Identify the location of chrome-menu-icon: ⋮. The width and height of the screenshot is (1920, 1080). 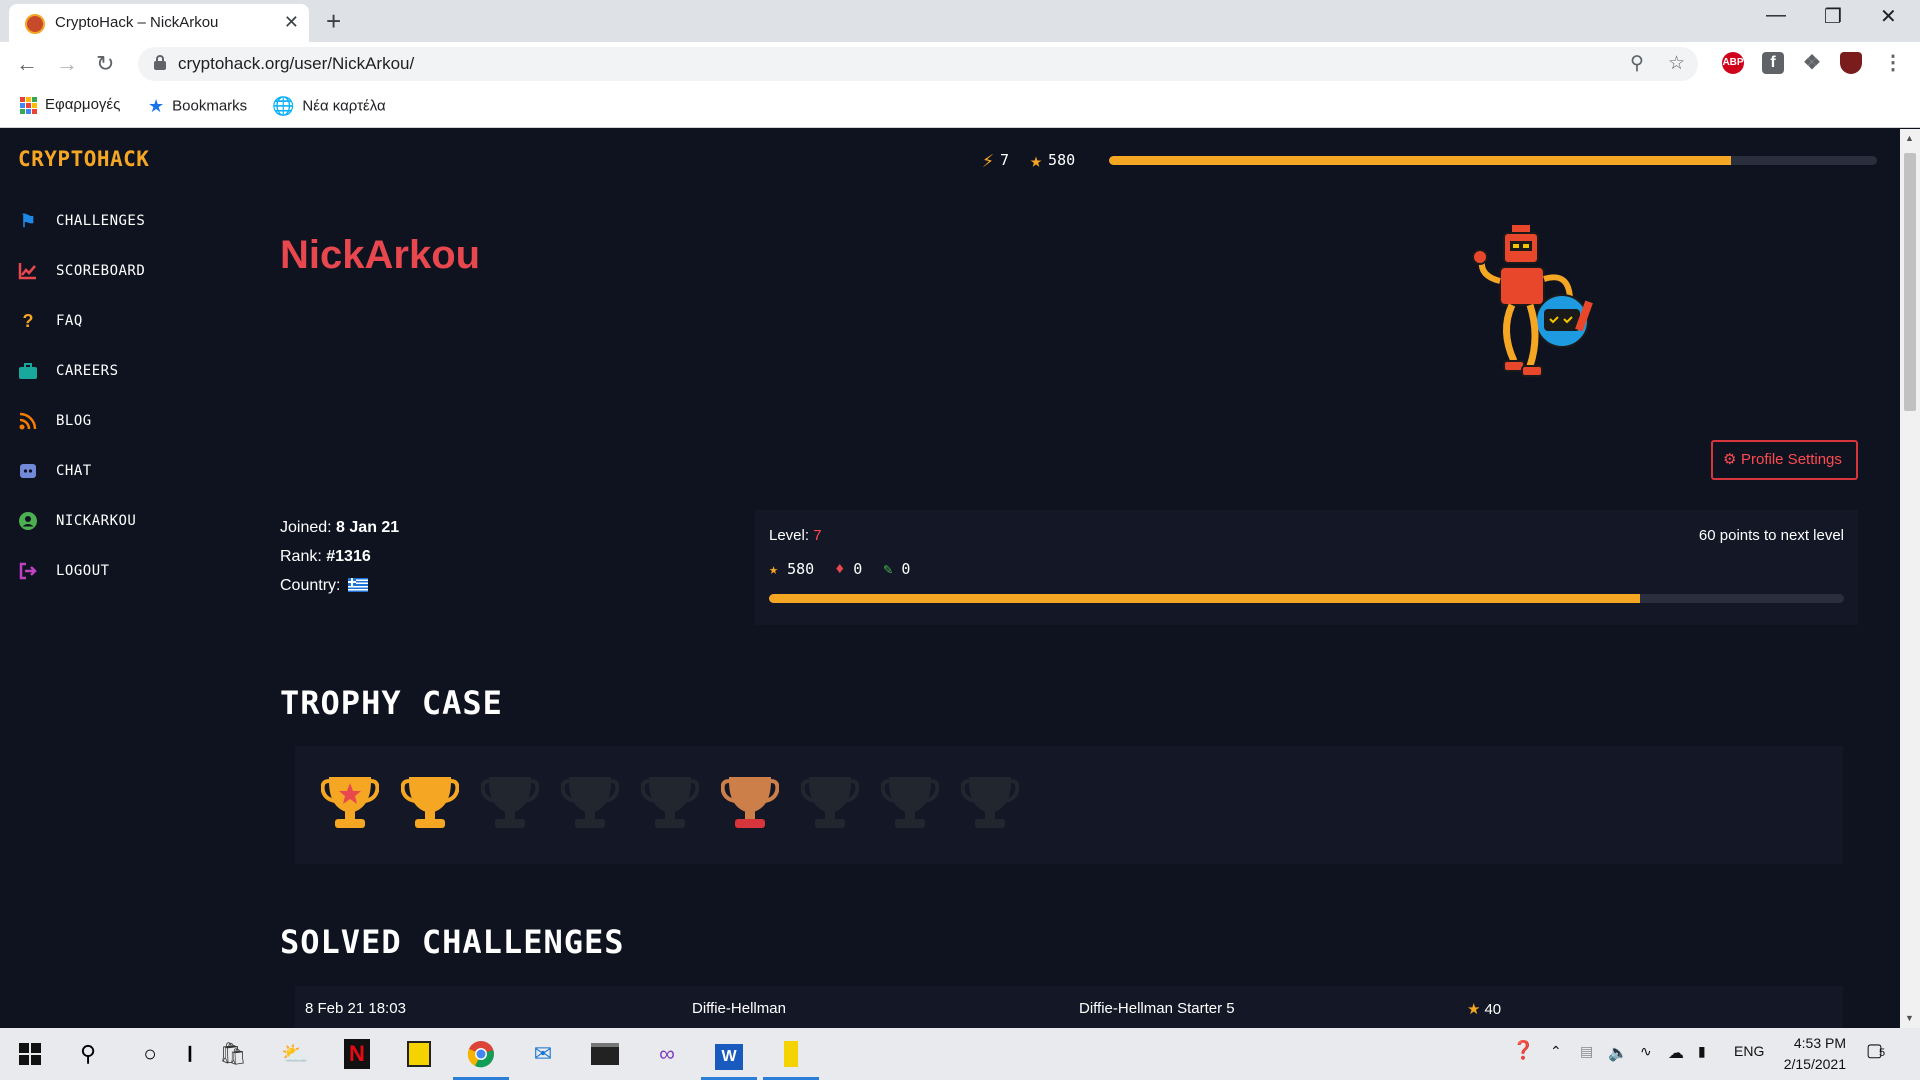
(1893, 63).